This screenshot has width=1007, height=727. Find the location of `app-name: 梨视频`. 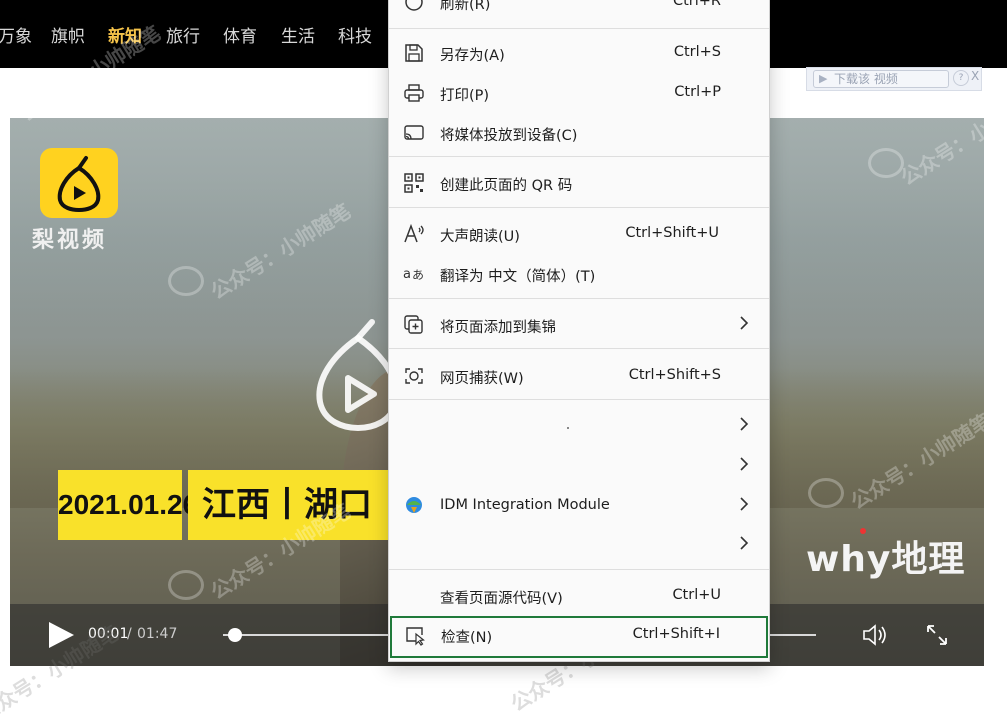

app-name: 梨视频 is located at coordinates (70, 240).